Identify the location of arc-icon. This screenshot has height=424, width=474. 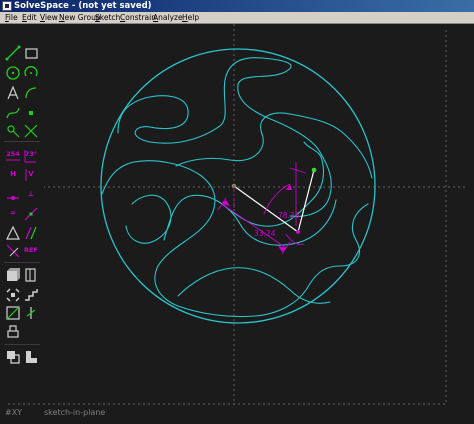
(31, 71).